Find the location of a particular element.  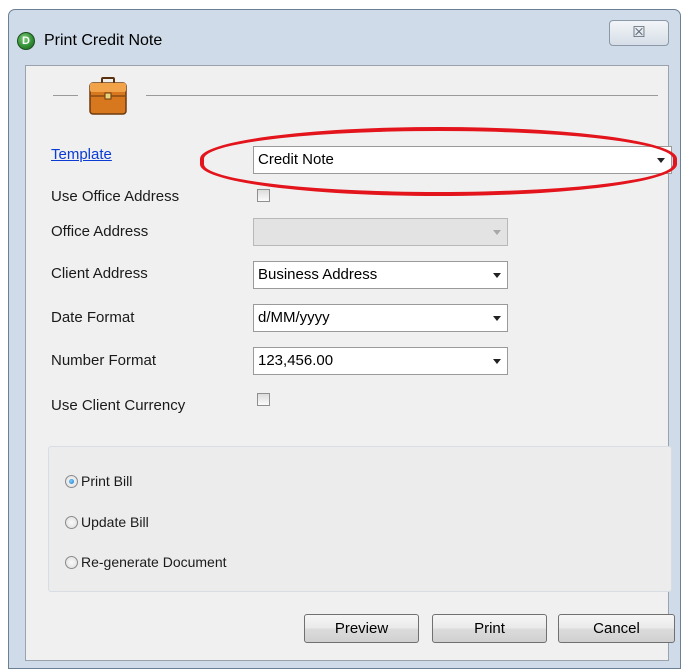

close-button: ☒ is located at coordinates (639, 33).